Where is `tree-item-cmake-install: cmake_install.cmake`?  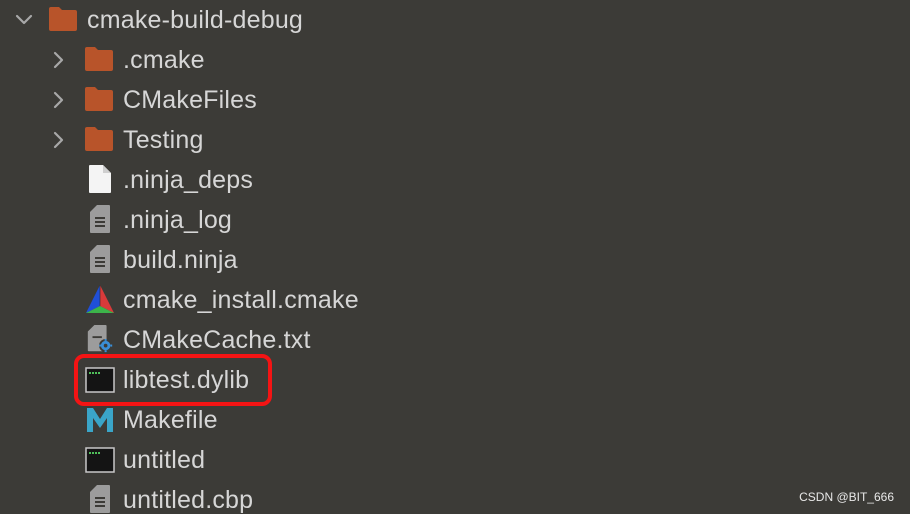
tree-item-cmake-install: cmake_install.cmake is located at coordinates (455, 300).